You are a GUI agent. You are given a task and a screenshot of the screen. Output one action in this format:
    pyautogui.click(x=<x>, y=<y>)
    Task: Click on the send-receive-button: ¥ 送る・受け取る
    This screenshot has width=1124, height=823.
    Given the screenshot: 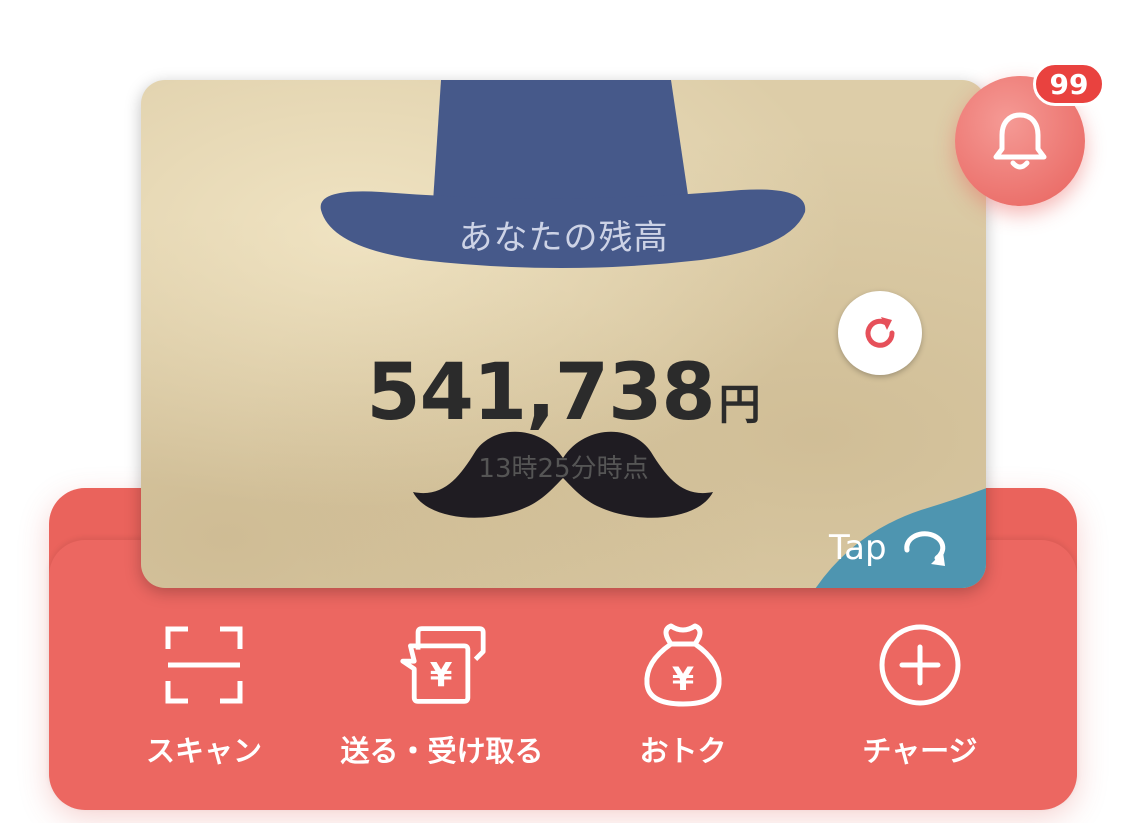 What is the action you would take?
    pyautogui.click(x=442, y=695)
    